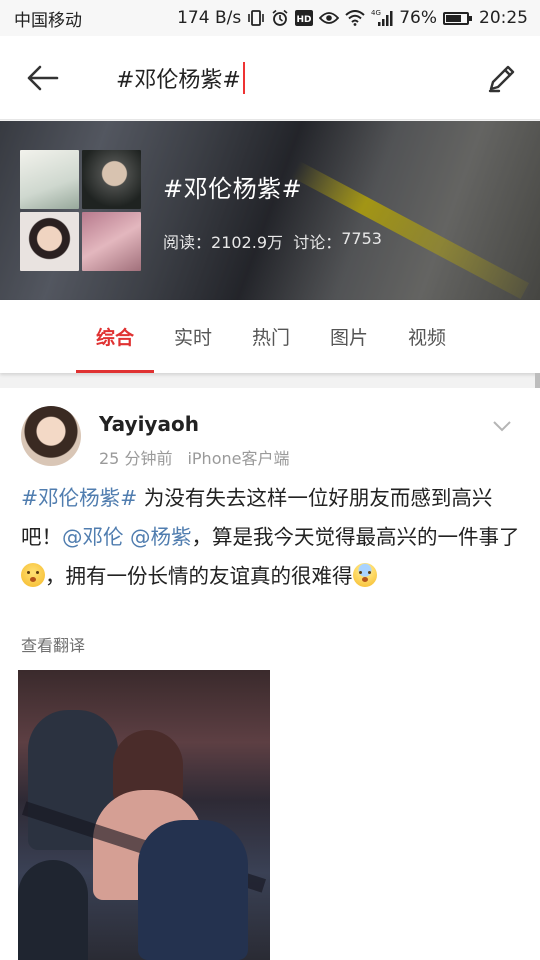 The width and height of the screenshot is (540, 960). I want to click on network-type: 4G, so click(376, 13).